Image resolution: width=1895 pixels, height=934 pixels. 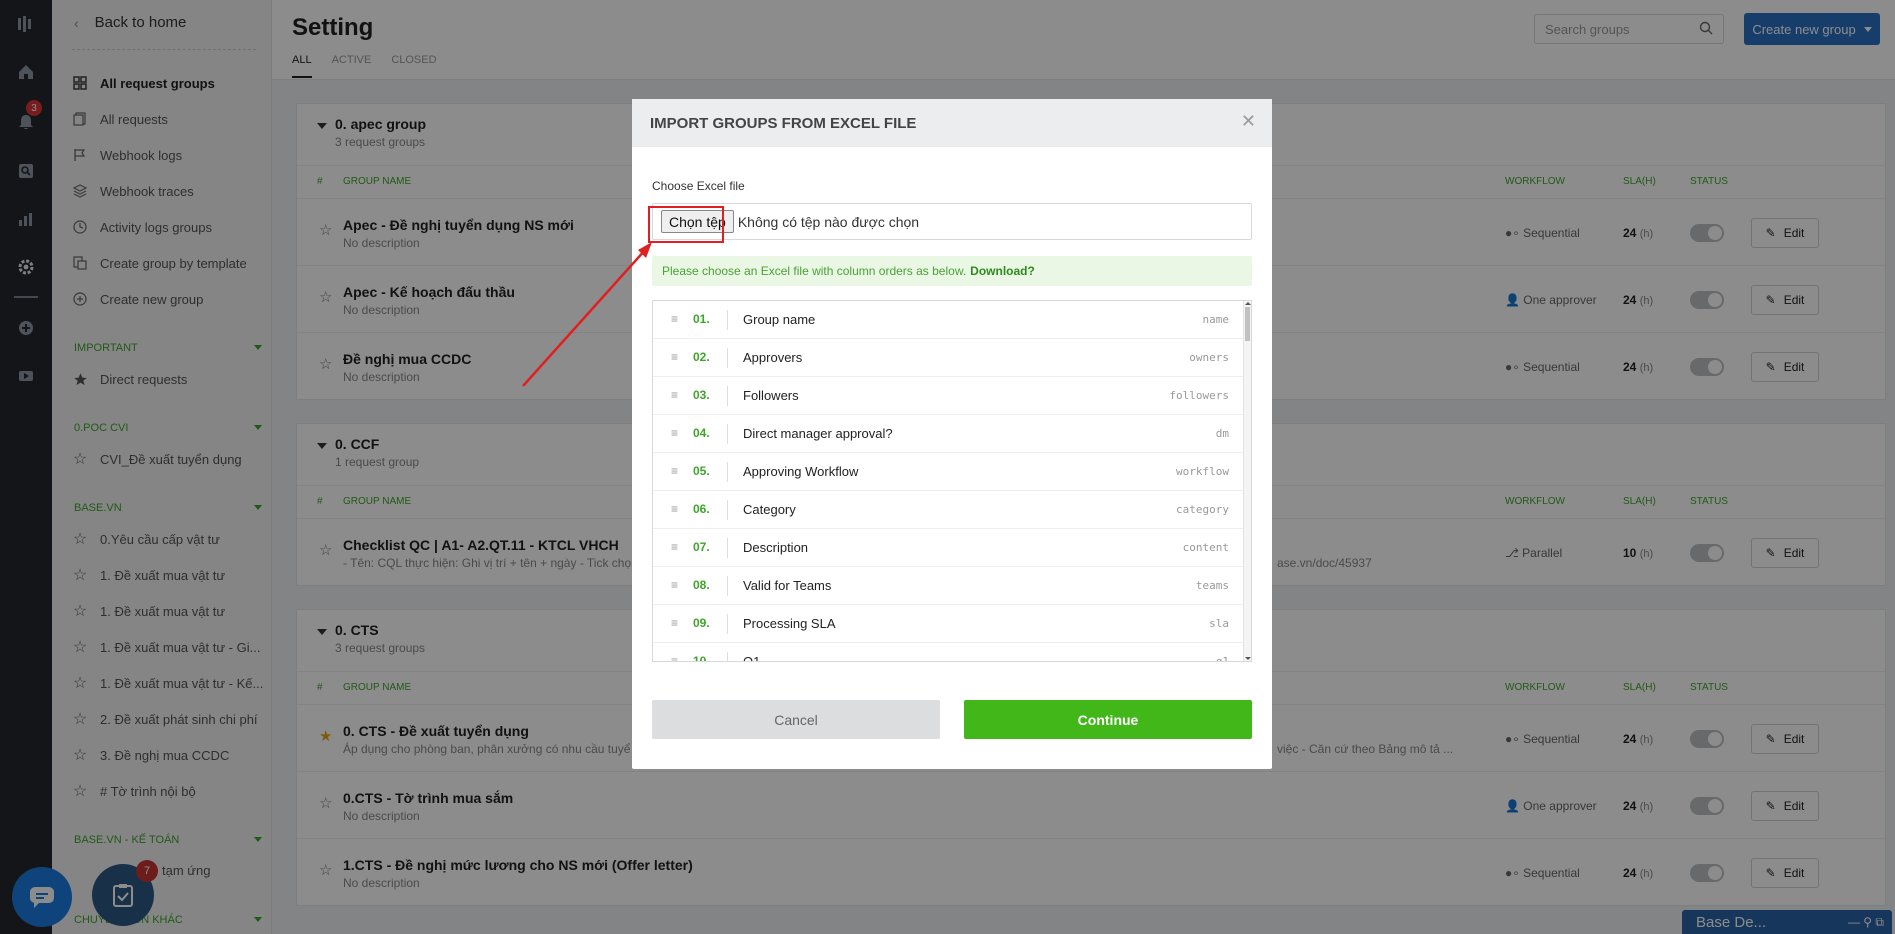 I want to click on item-number: 10., so click(x=701, y=658).